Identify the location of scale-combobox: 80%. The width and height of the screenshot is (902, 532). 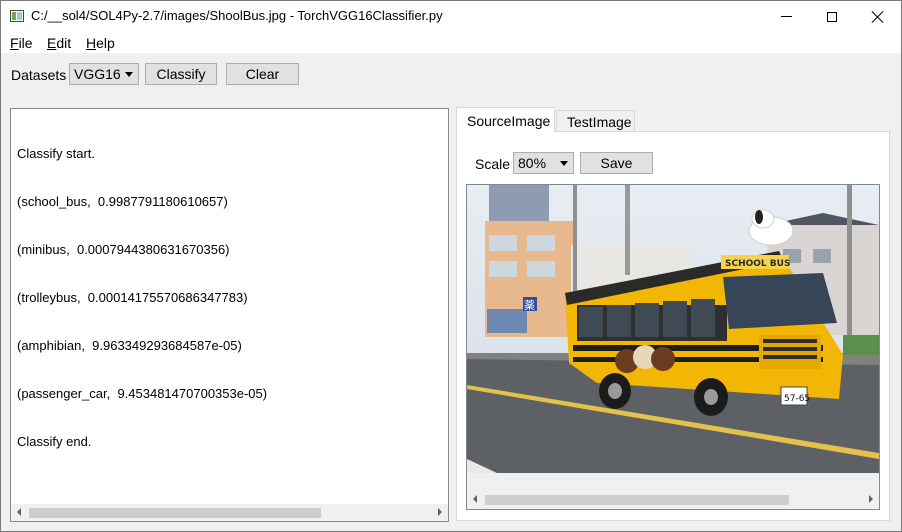
(543, 163).